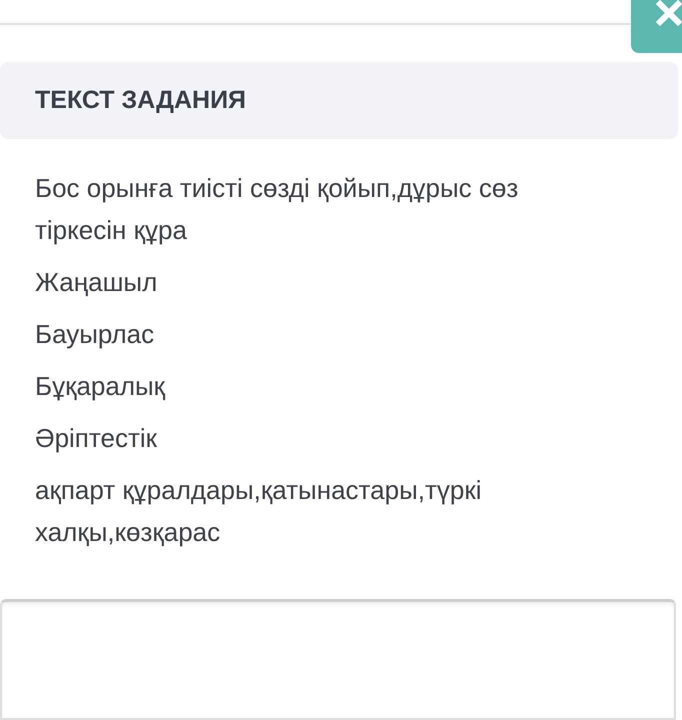 This screenshot has height=720, width=682. Describe the element at coordinates (669, 13) in the screenshot. I see `close-icon` at that location.